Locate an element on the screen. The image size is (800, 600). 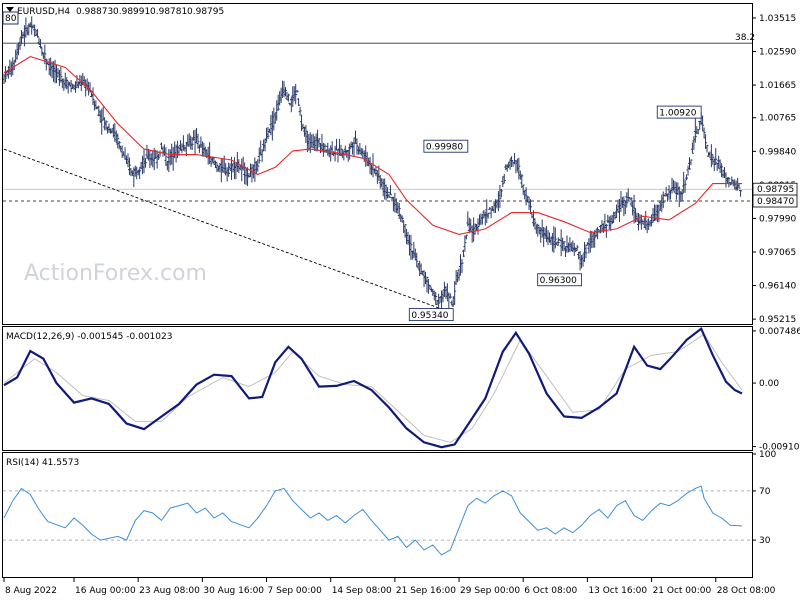
annotation-label: 1.00920 is located at coordinates (677, 114).